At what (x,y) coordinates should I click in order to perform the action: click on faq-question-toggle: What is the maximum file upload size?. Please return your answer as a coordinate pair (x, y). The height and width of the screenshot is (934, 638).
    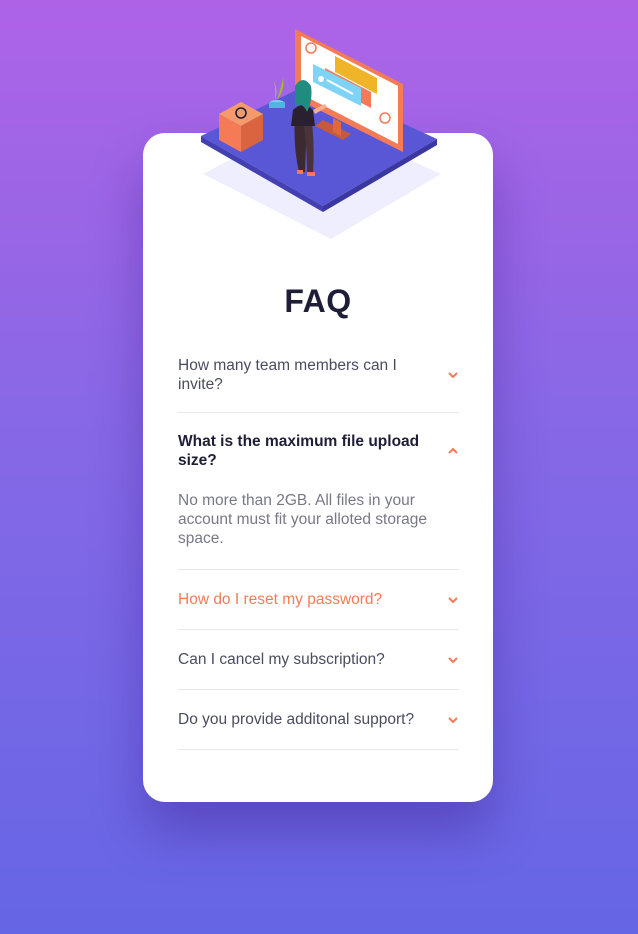
    Looking at the image, I should click on (318, 450).